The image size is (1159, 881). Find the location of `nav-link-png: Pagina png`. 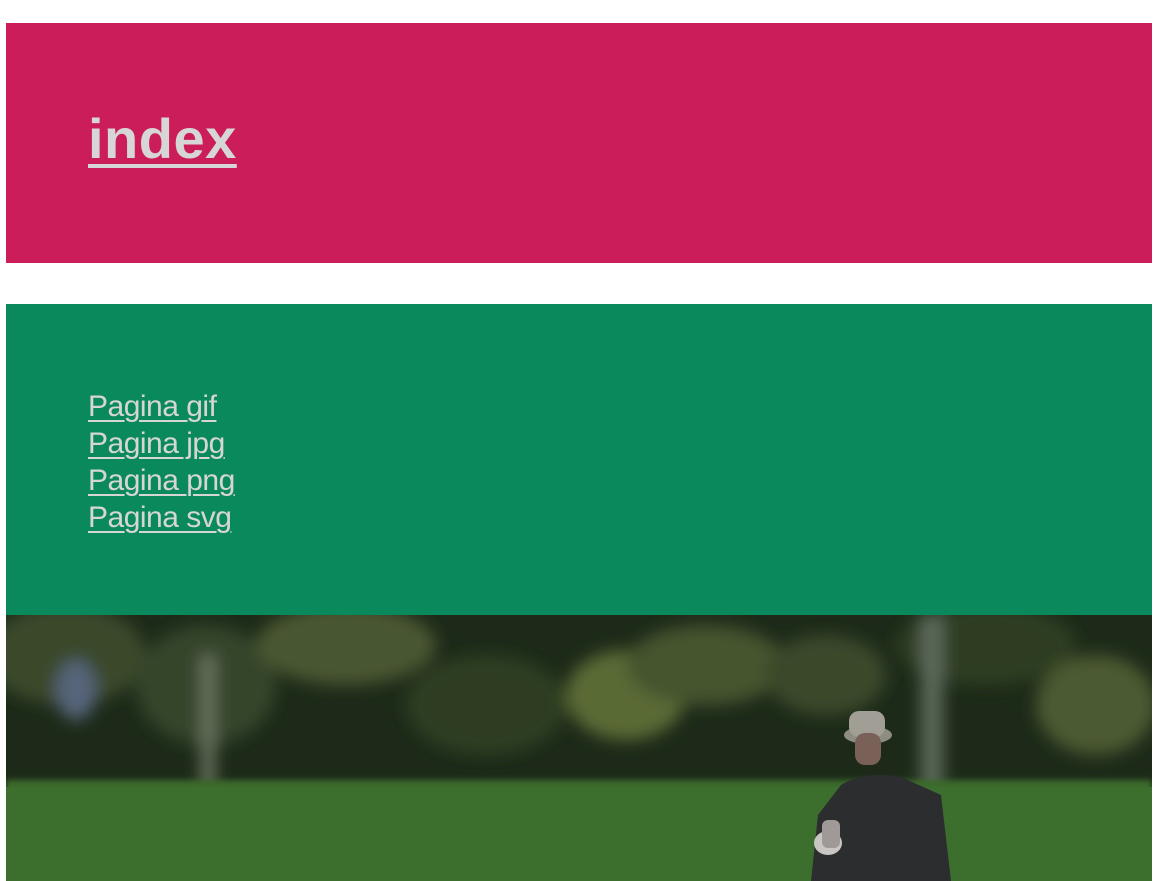

nav-link-png: Pagina png is located at coordinates (161, 480).